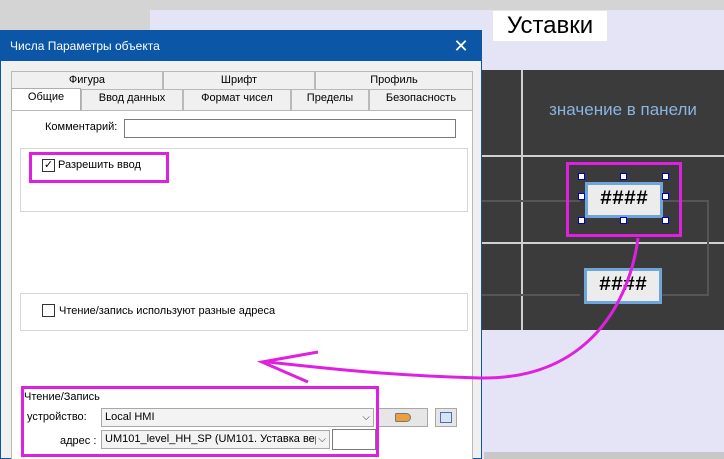 The height and width of the screenshot is (459, 724). I want to click on tag-icon, so click(403, 417).